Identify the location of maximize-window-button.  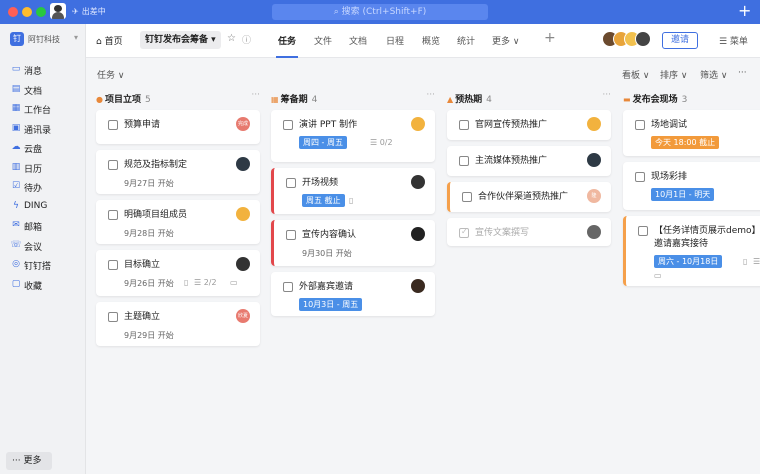
(41, 12).